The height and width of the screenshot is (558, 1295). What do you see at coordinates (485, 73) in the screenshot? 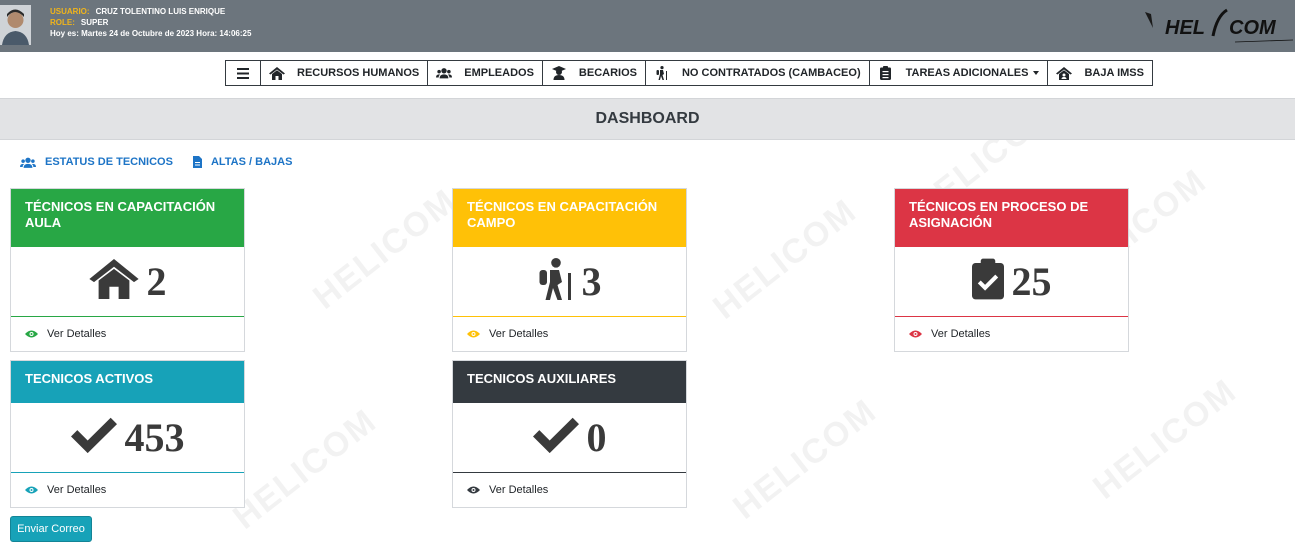
I see `nav-empleados: EMPLEADOS` at bounding box center [485, 73].